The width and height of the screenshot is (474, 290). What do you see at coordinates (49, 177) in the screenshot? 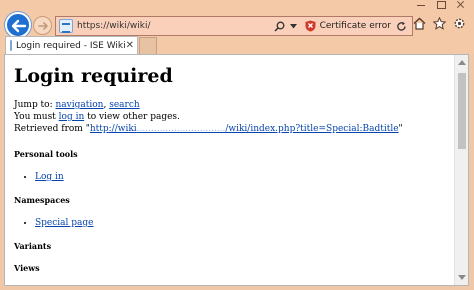
I see `personal-log-in-link: Log in` at bounding box center [49, 177].